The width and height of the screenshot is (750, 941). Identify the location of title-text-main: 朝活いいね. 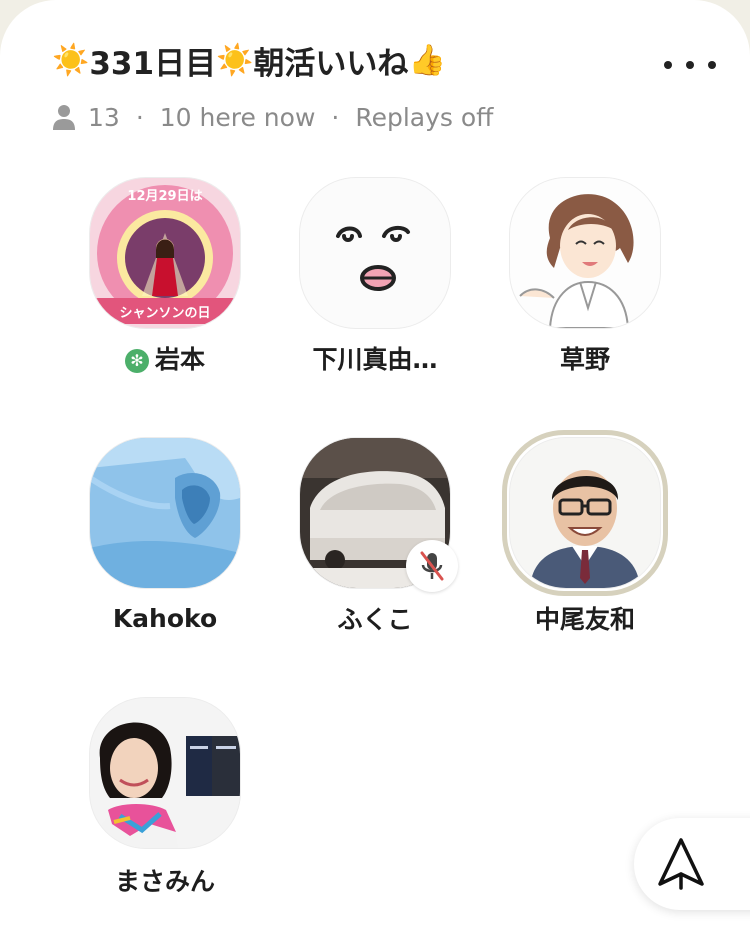
(331, 64).